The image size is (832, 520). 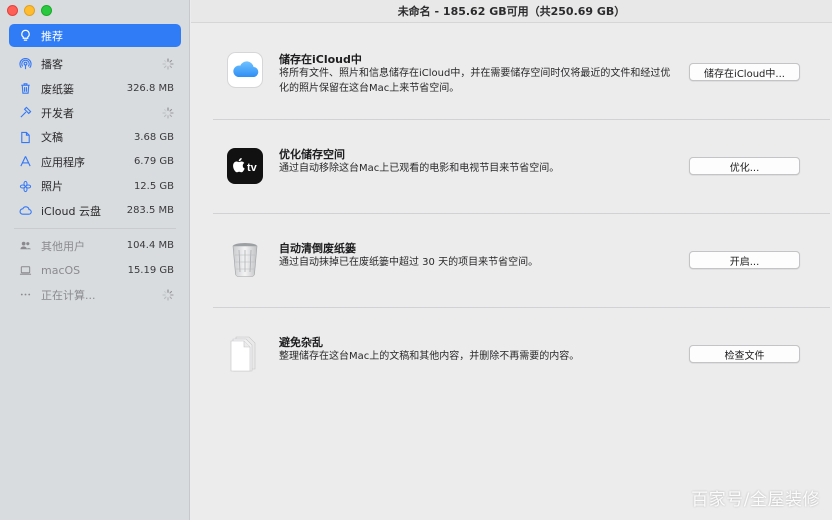 I want to click on recommendation-title: 避免杂乱, so click(x=301, y=342).